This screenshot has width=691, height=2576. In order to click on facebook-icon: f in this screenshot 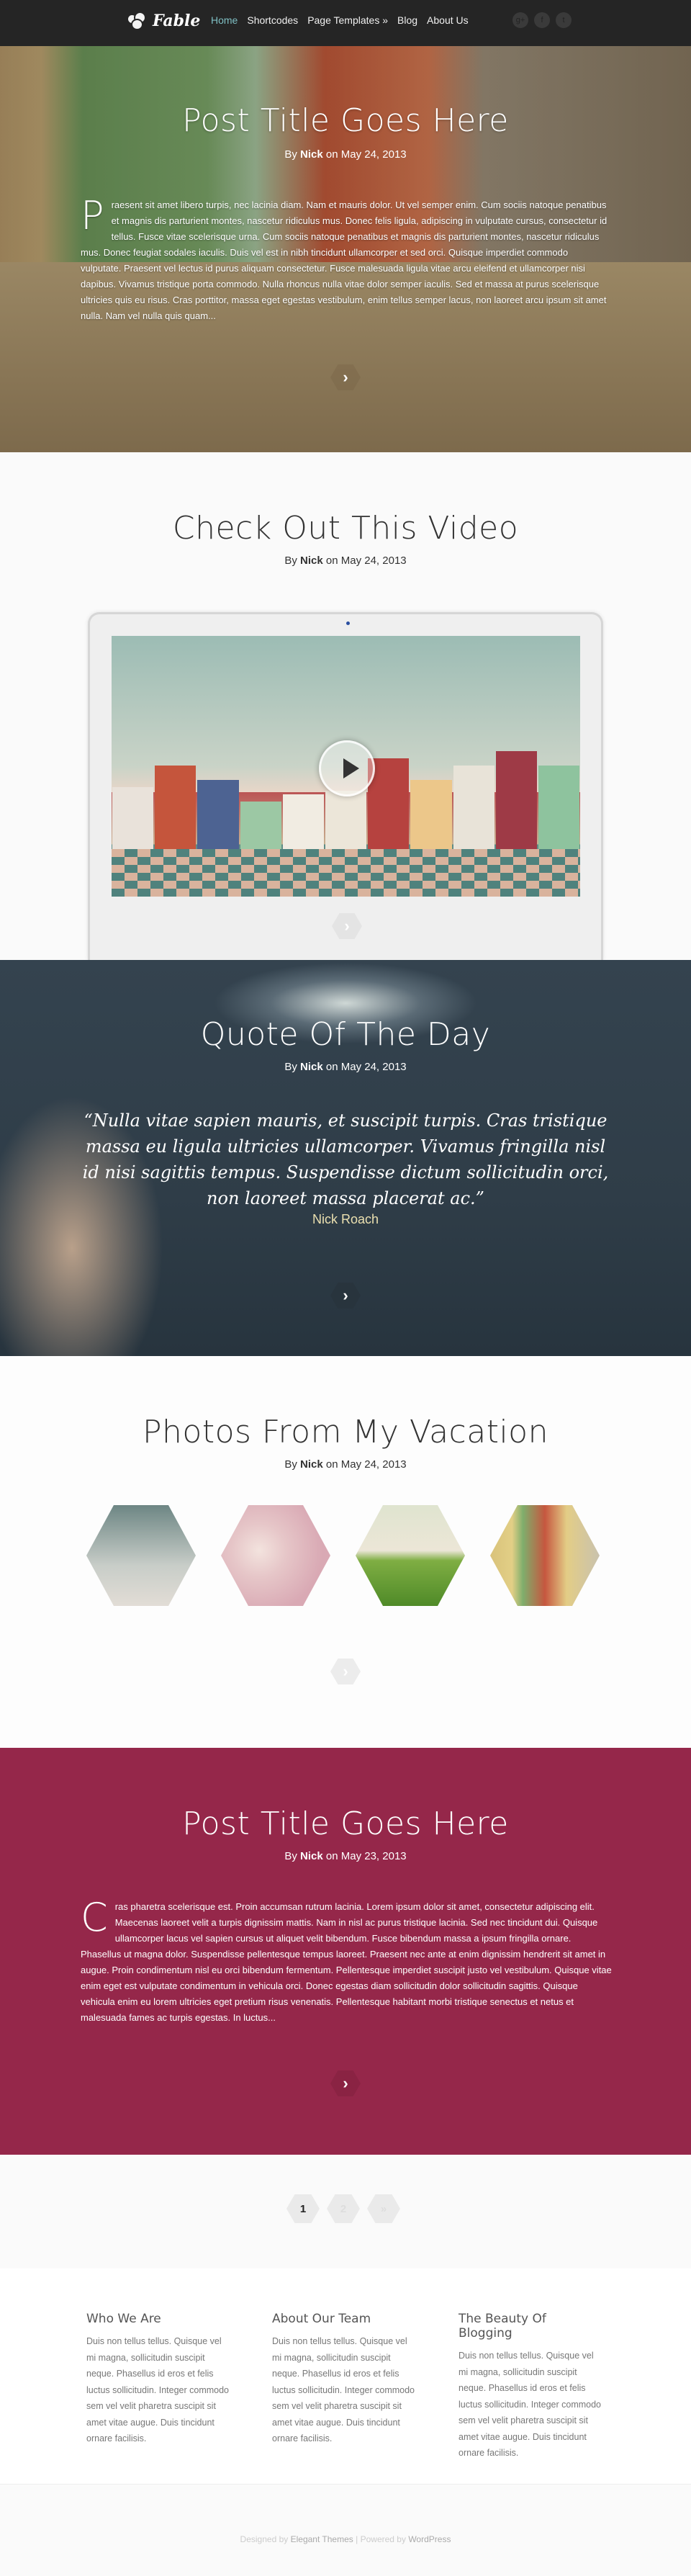, I will do `click(542, 20)`.